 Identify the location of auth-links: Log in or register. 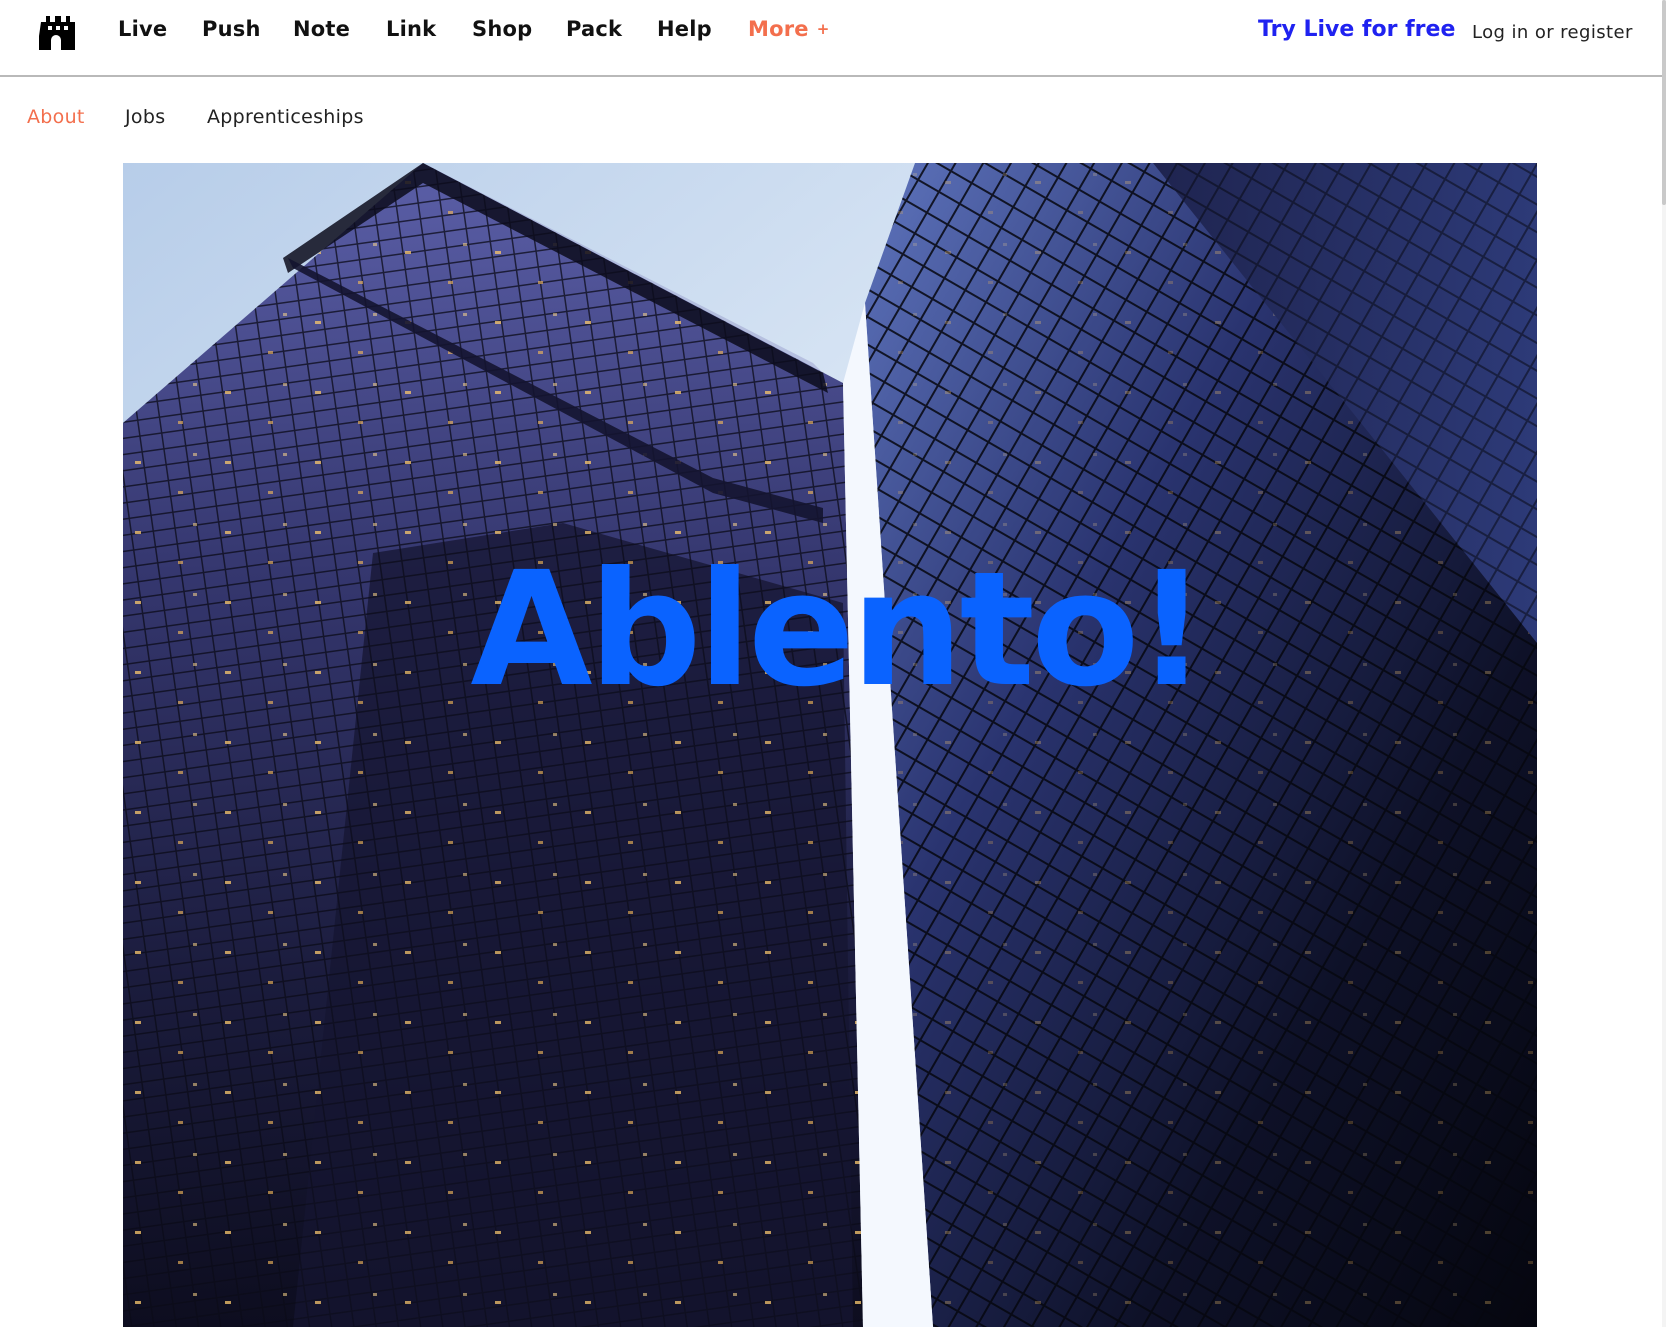
(1552, 32).